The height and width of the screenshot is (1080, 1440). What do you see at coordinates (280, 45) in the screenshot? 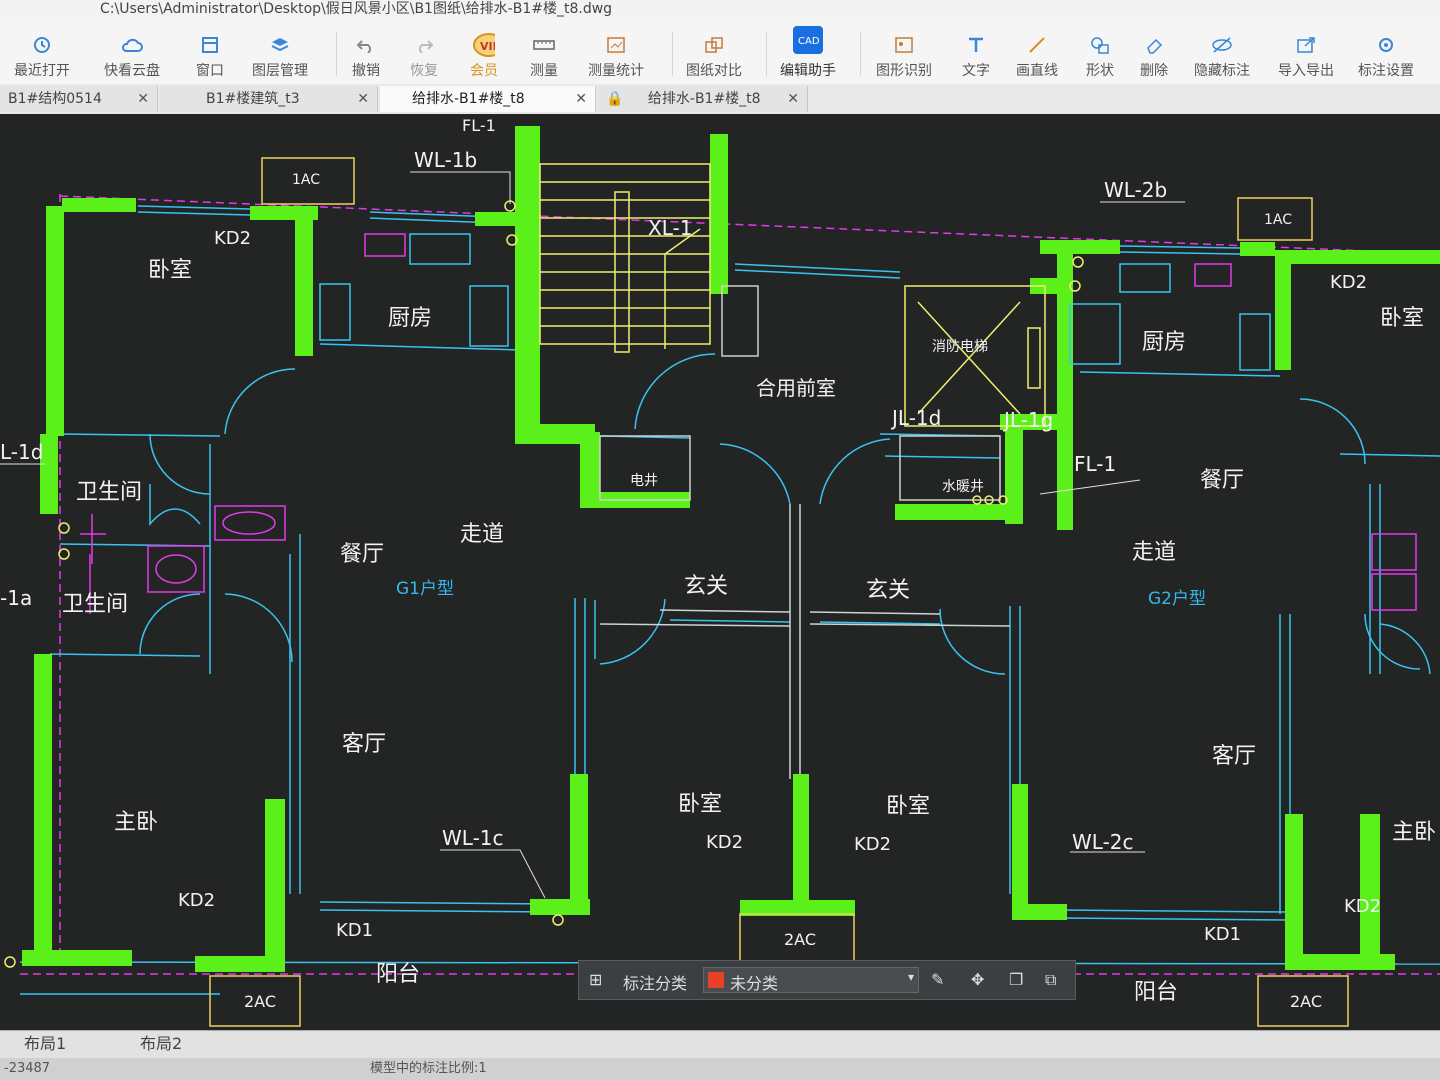
I see `layers-icon` at bounding box center [280, 45].